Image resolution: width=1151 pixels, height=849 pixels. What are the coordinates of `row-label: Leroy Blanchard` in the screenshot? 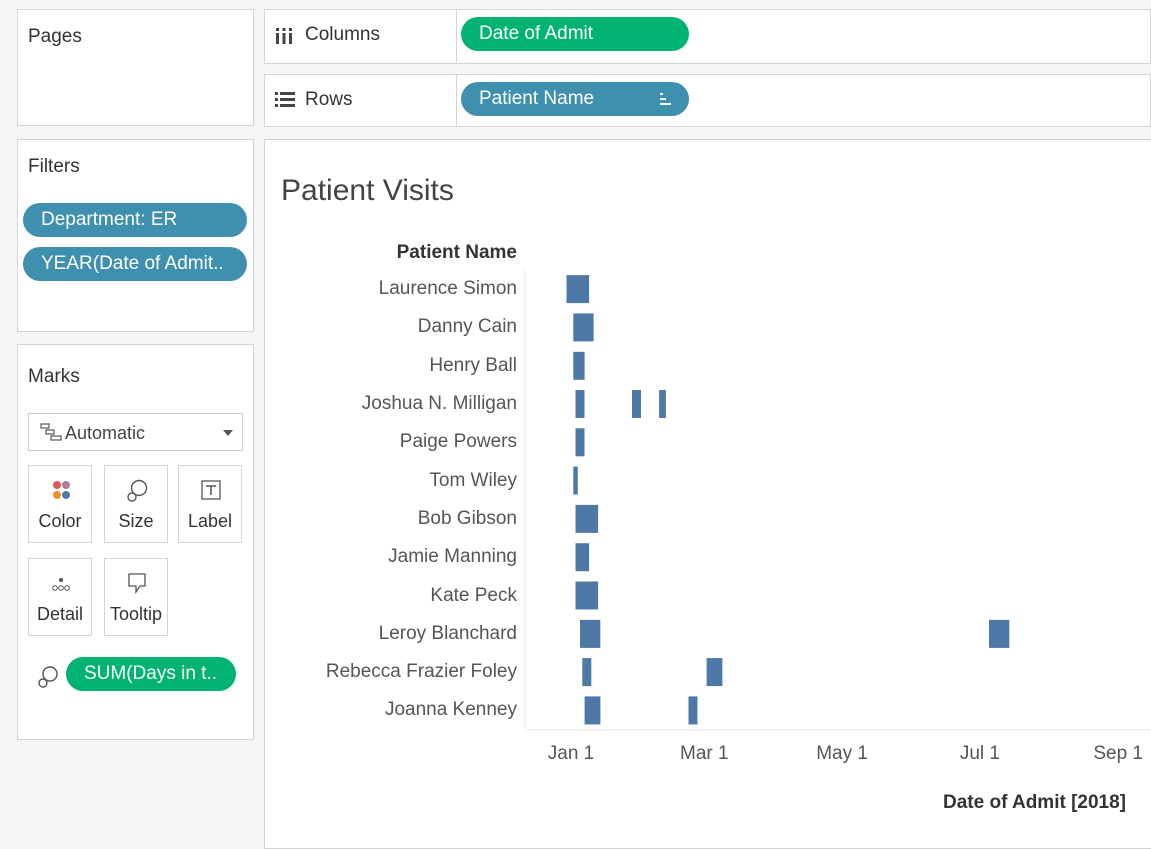 It's located at (447, 633).